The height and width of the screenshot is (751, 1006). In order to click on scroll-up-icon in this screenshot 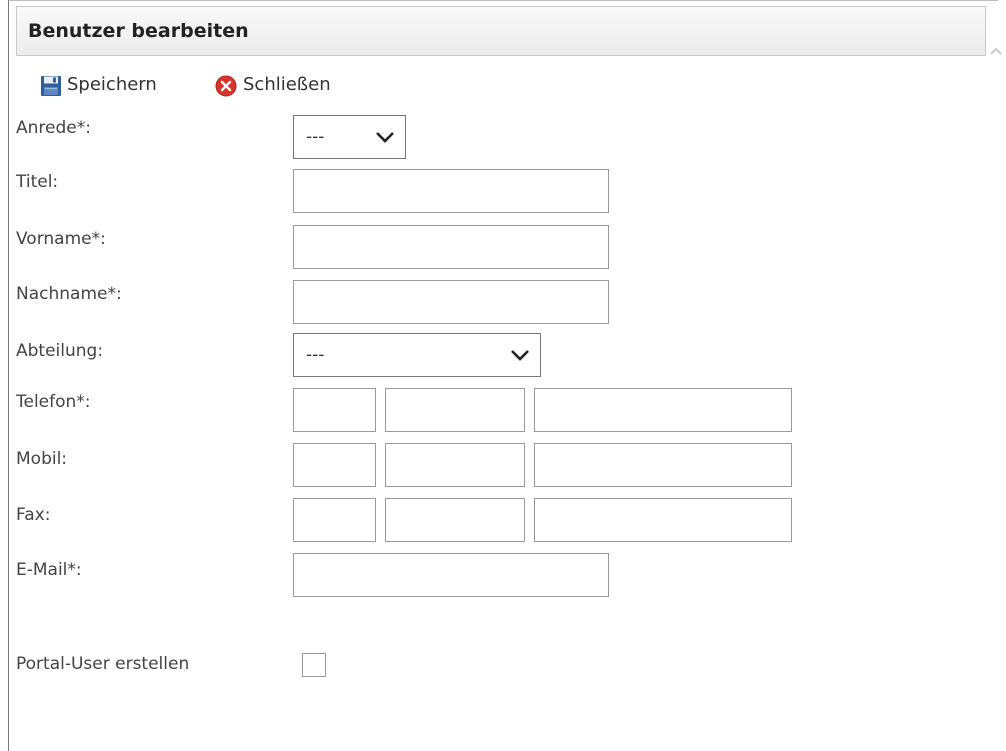, I will do `click(996, 51)`.